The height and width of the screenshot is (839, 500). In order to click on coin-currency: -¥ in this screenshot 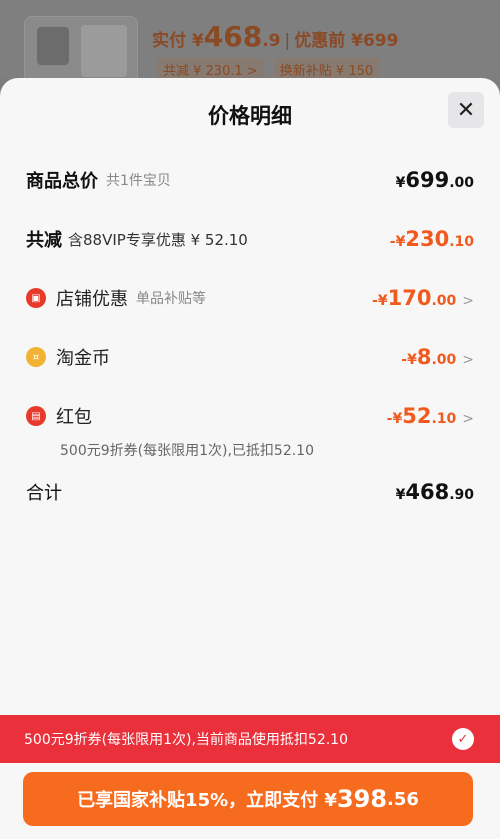, I will do `click(409, 360)`.